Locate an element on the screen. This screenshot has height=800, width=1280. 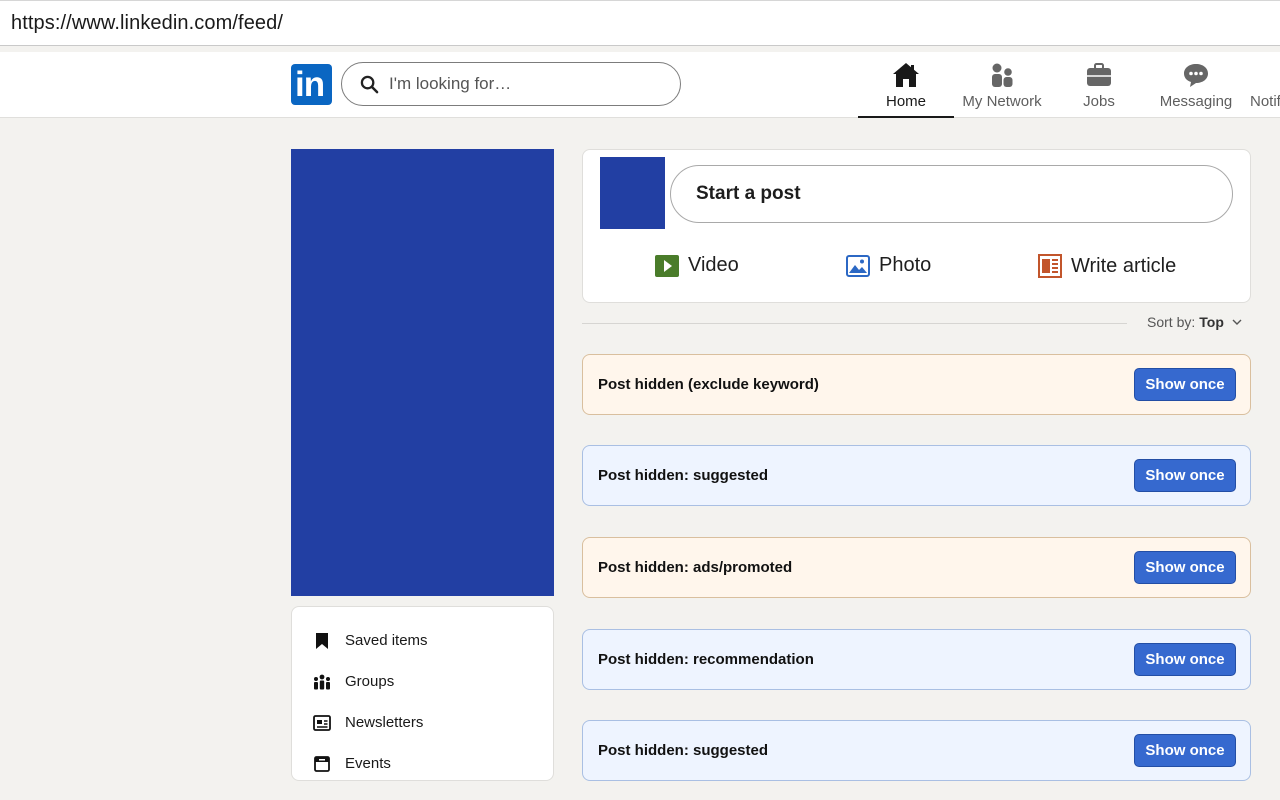
write-article-label: Write article is located at coordinates (1124, 265).